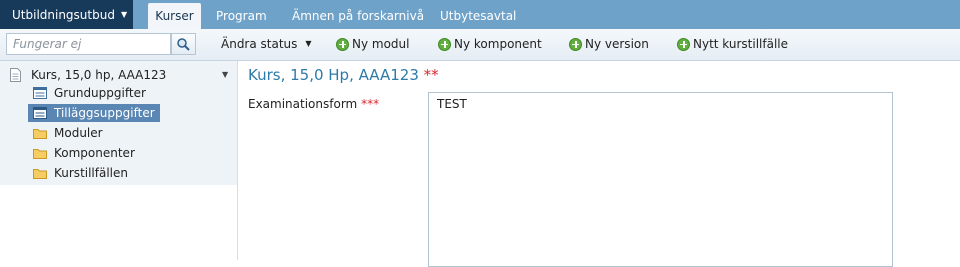  I want to click on new-component-label: Ny komponent, so click(498, 44).